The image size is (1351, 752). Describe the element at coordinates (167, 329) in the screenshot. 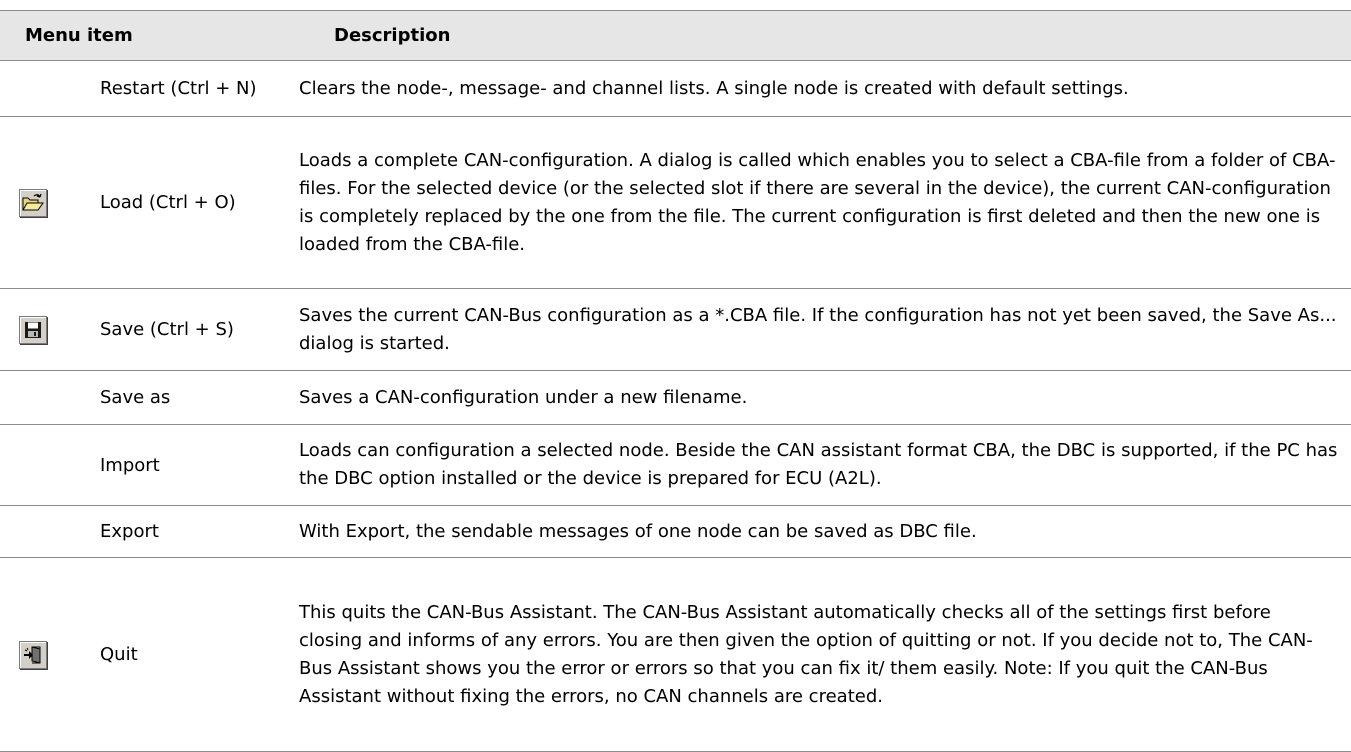

I see `menu-item-label: Save (Ctrl + S)` at that location.